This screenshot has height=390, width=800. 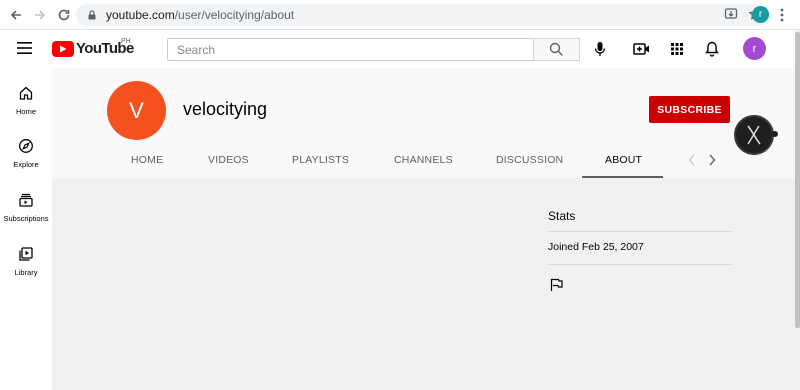 What do you see at coordinates (228, 160) in the screenshot?
I see `tab-videos: VIDEOS` at bounding box center [228, 160].